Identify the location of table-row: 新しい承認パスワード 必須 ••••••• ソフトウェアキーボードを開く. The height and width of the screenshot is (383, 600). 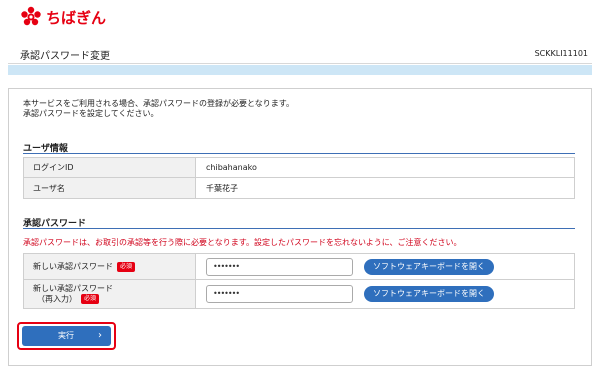
(299, 266).